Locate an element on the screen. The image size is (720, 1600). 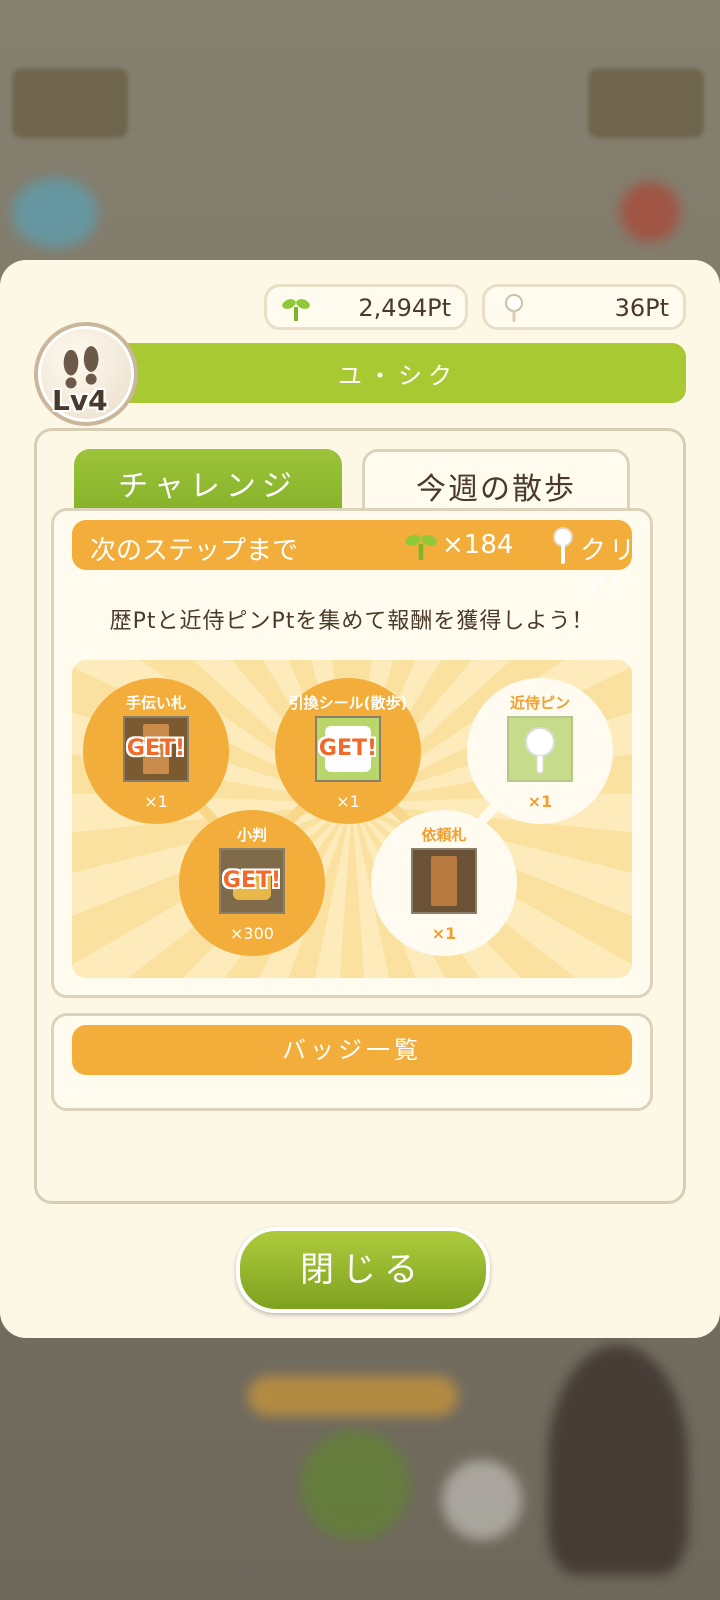
badge-list-button: バッジ一覧 is located at coordinates (352, 1050).